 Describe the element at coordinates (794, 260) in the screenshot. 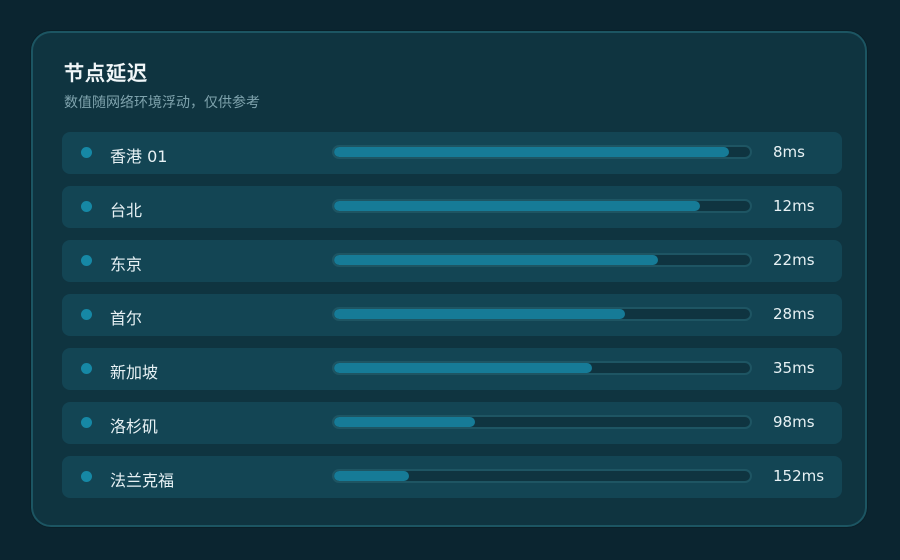

I see `latency-value: 22ms` at that location.